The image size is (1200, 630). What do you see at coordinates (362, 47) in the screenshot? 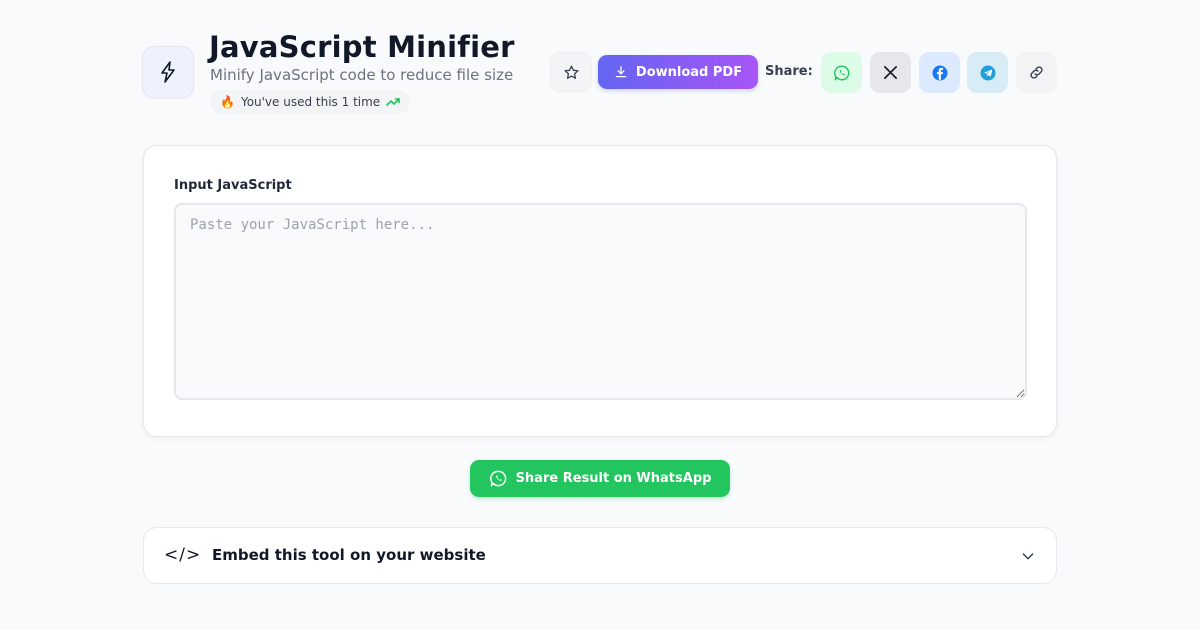
I see `page-title: JavaScript Minifier` at bounding box center [362, 47].